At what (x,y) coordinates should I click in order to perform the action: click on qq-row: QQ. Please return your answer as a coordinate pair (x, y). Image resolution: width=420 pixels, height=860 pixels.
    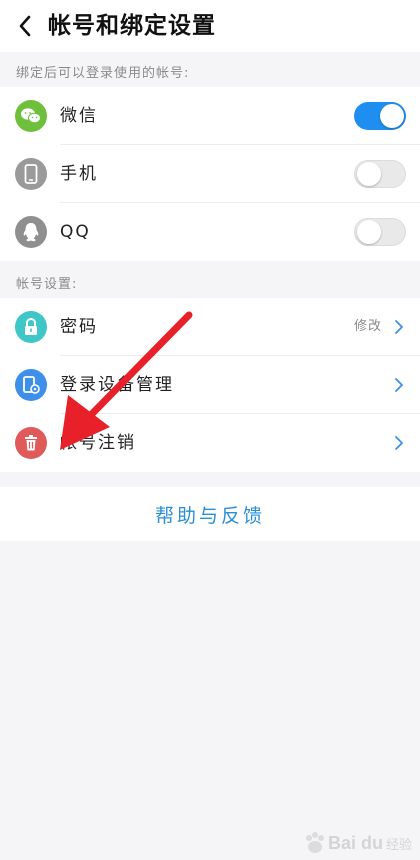
    Looking at the image, I should click on (210, 232).